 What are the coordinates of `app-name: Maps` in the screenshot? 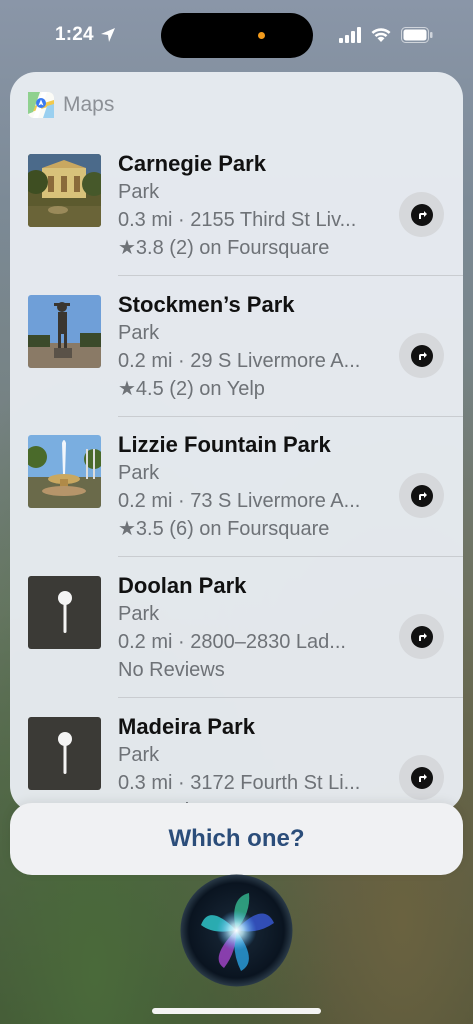 It's located at (89, 104).